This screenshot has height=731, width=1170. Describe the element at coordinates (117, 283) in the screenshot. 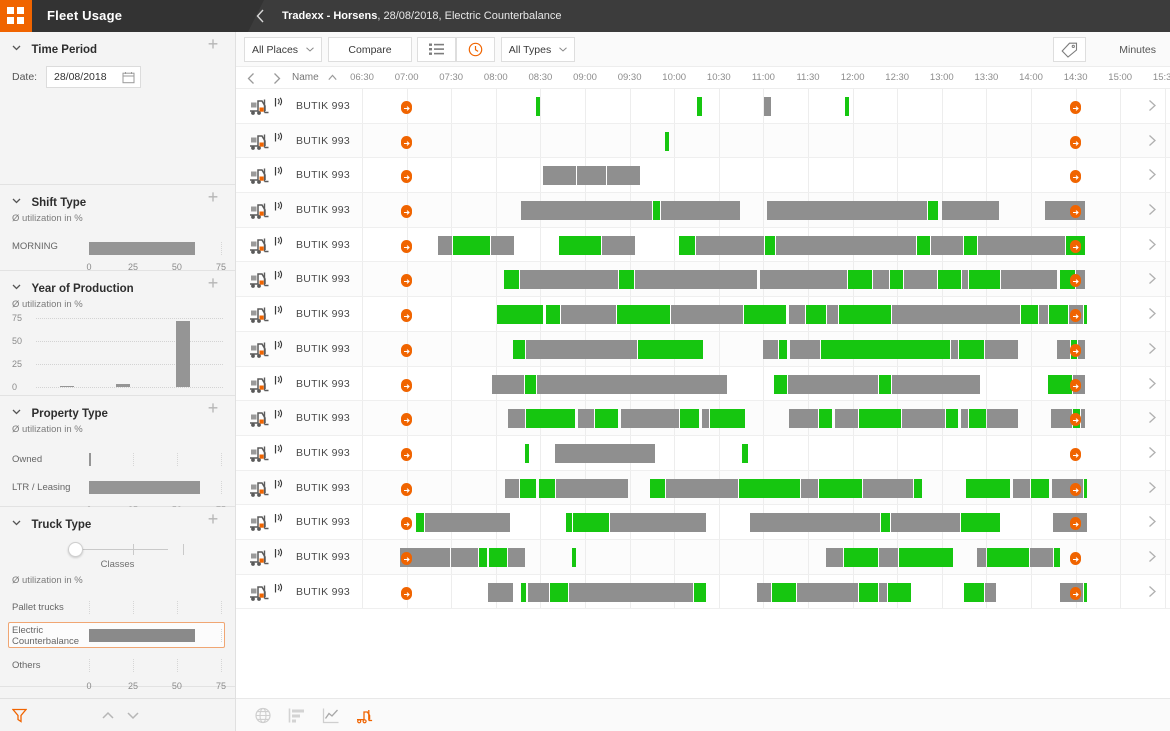

I see `panel-header-year-of-production: Year of Production +` at that location.